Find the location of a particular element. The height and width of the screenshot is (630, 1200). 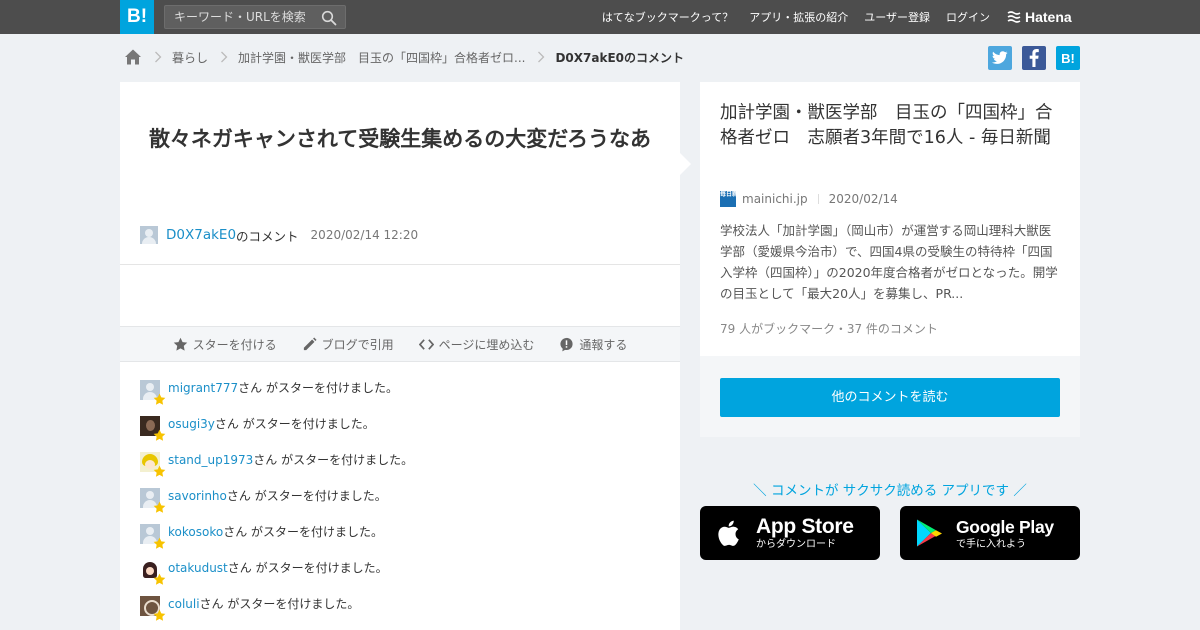

star-user-link: savorinho is located at coordinates (197, 496).